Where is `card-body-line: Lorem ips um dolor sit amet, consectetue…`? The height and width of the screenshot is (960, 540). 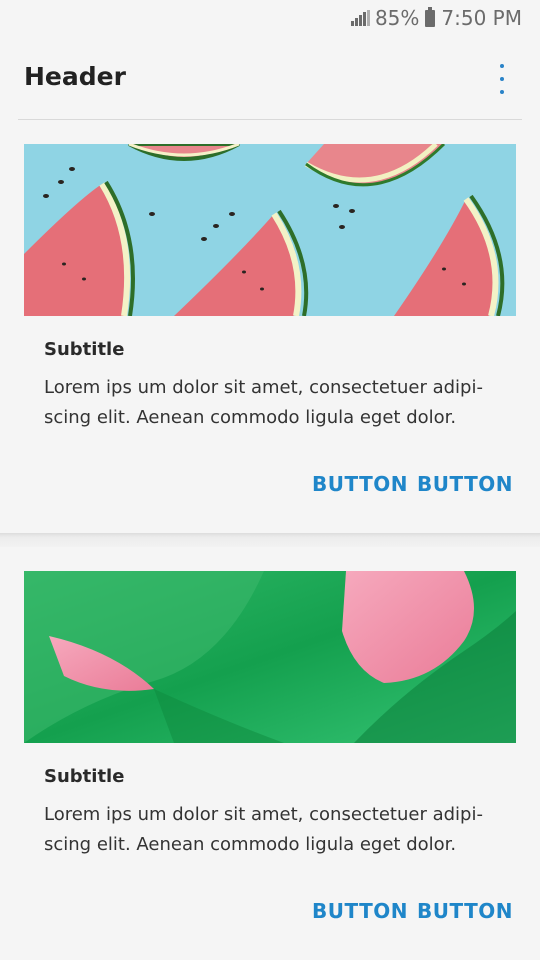 card-body-line: Lorem ips um dolor sit amet, consectetue… is located at coordinates (263, 814).